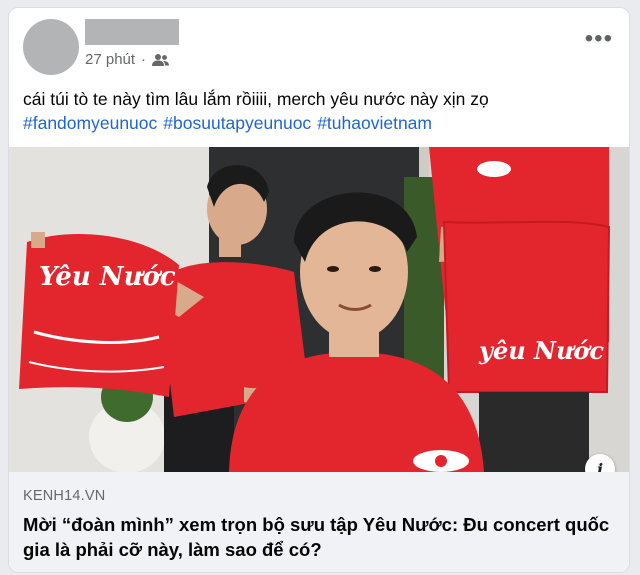 This screenshot has width=640, height=575. Describe the element at coordinates (110, 59) in the screenshot. I see `post-time: 27 phút` at that location.